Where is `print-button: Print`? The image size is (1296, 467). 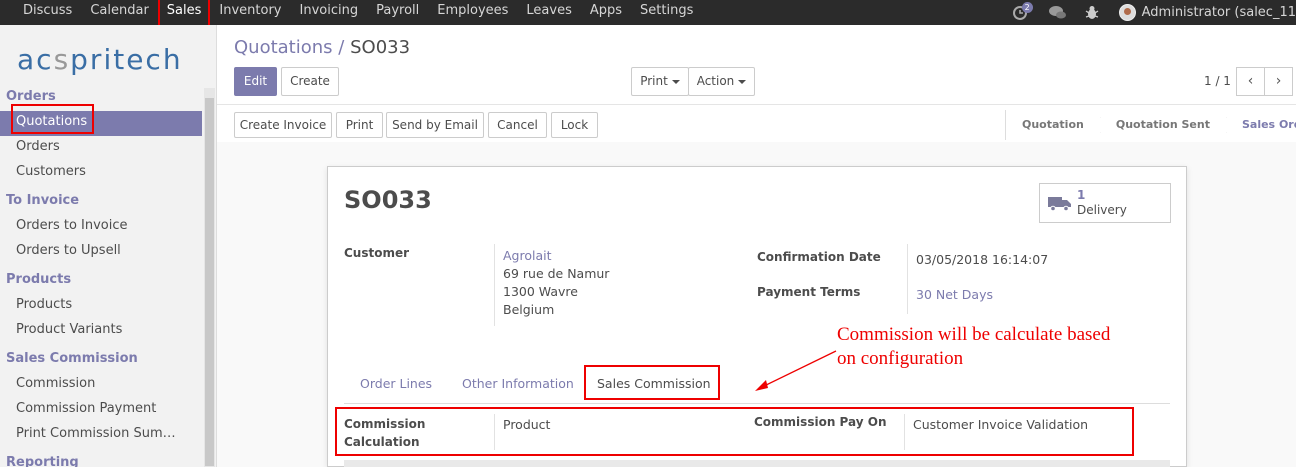
print-button: Print is located at coordinates (359, 125).